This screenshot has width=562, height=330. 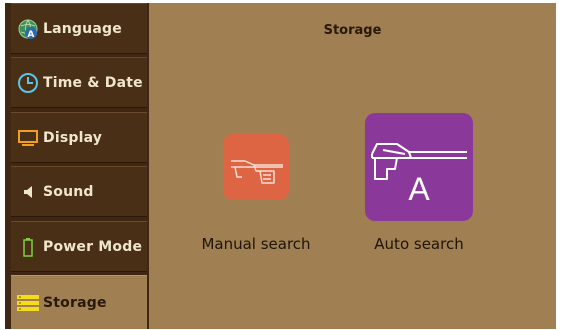 I want to click on sidebar-item-label: Sound, so click(x=68, y=191).